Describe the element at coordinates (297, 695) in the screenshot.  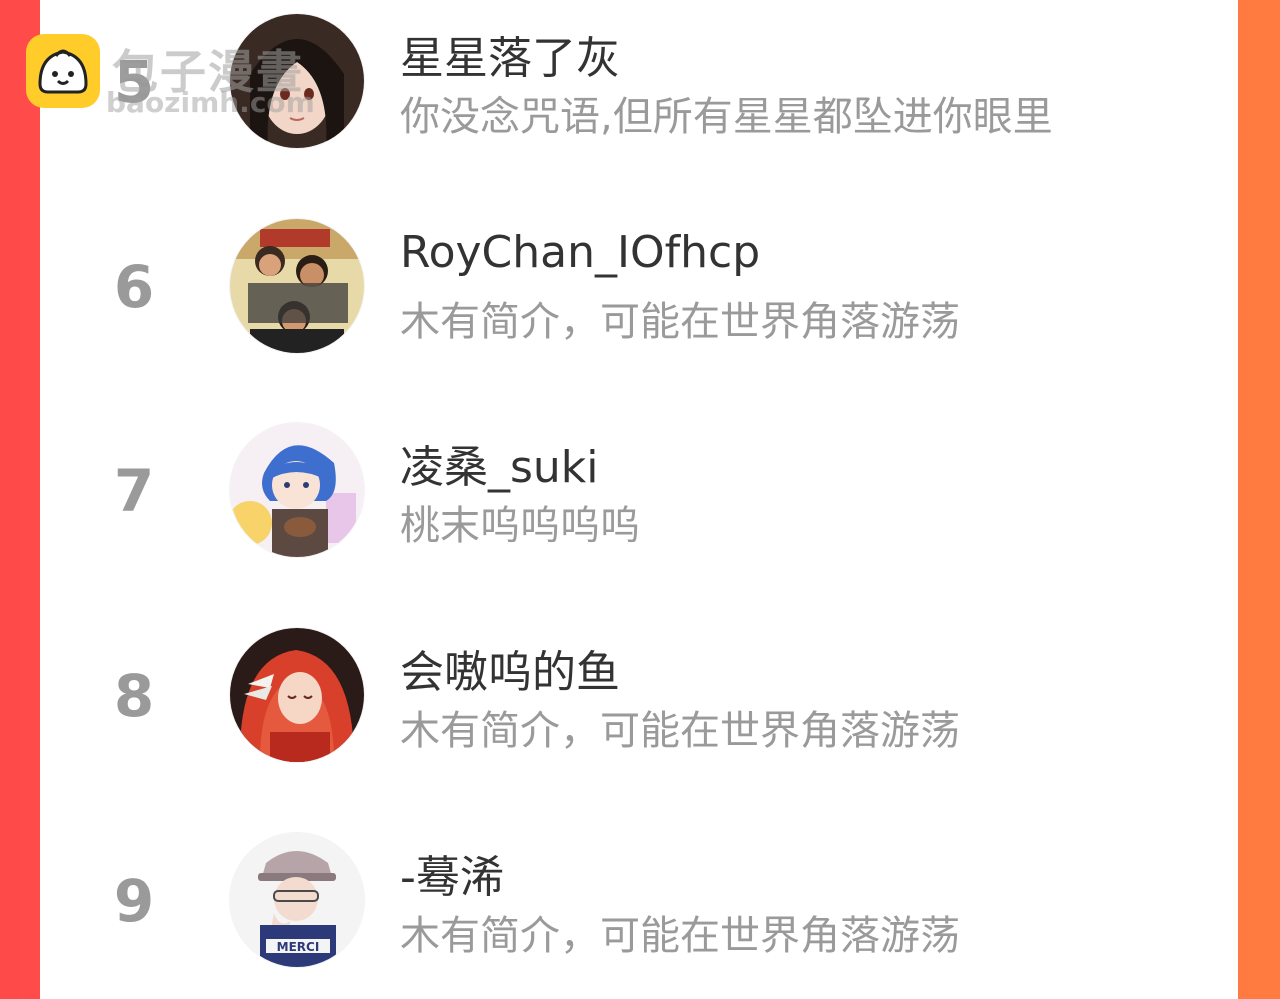
I see `avatar-red-hair-girl-icon` at that location.